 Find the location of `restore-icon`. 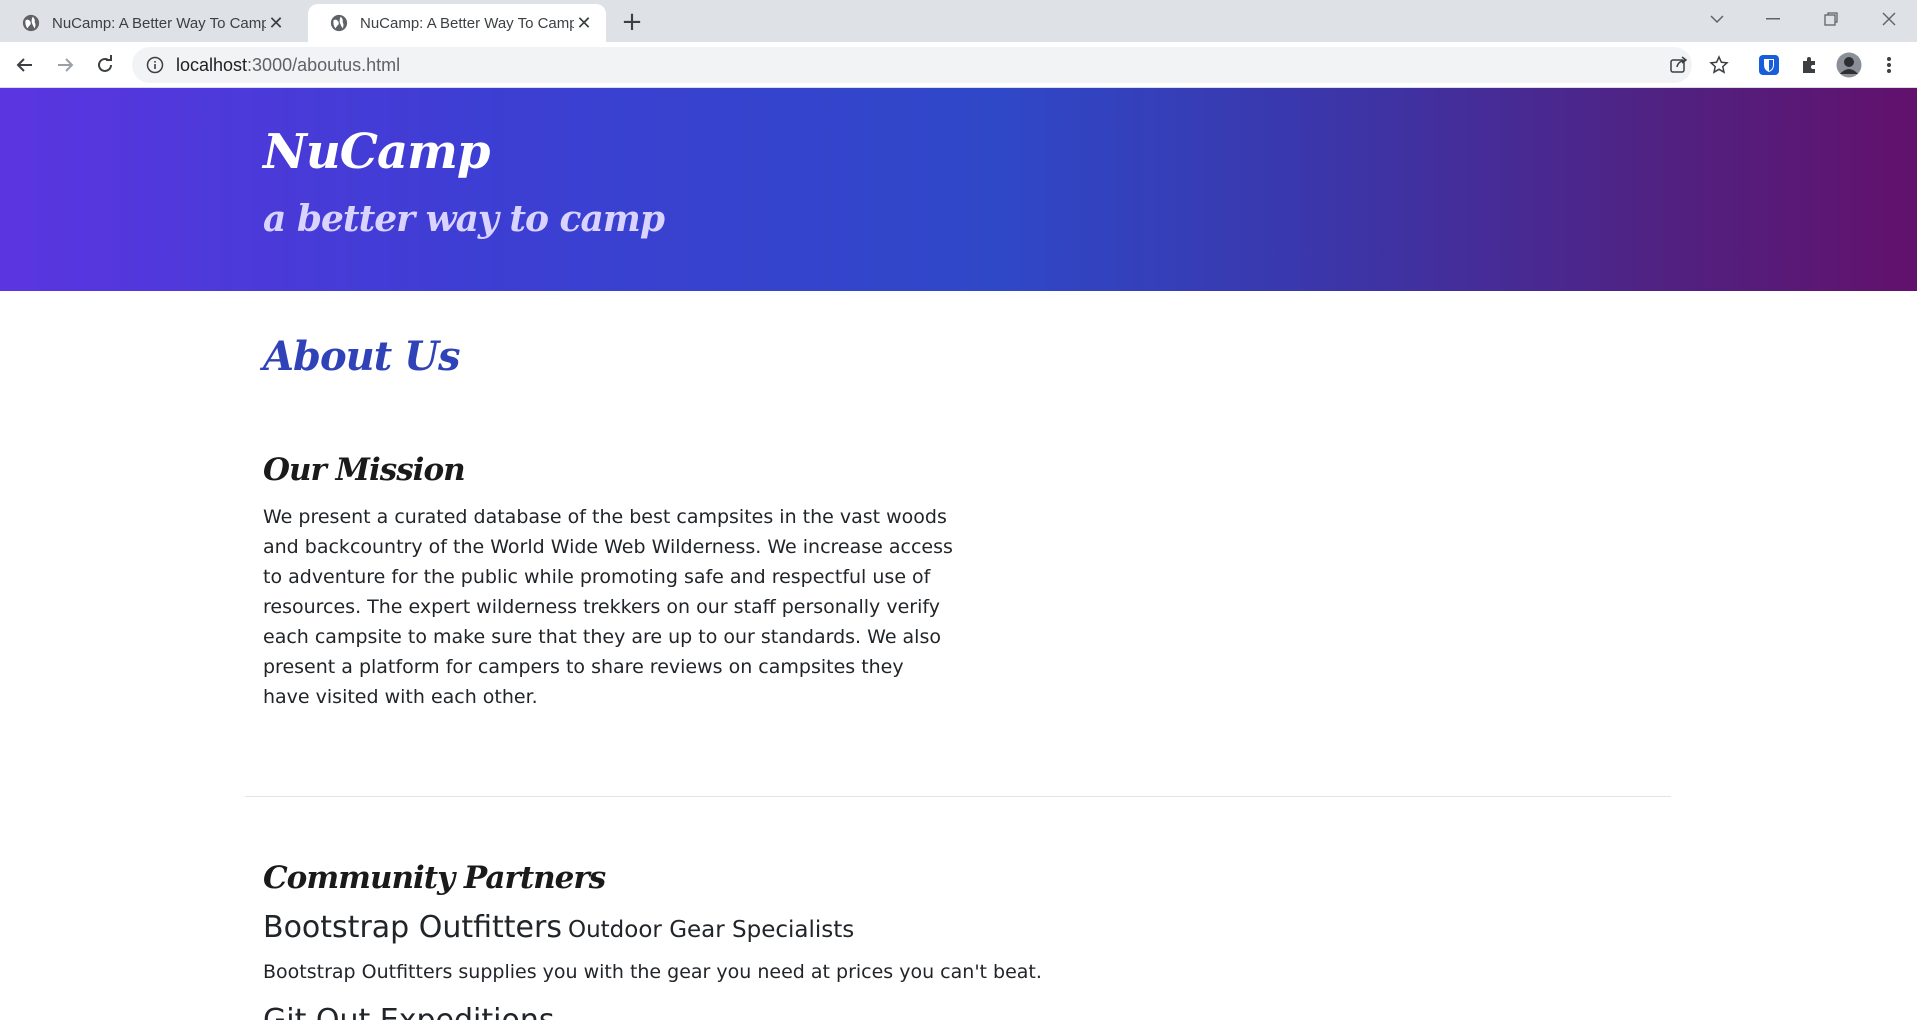

restore-icon is located at coordinates (1831, 19).